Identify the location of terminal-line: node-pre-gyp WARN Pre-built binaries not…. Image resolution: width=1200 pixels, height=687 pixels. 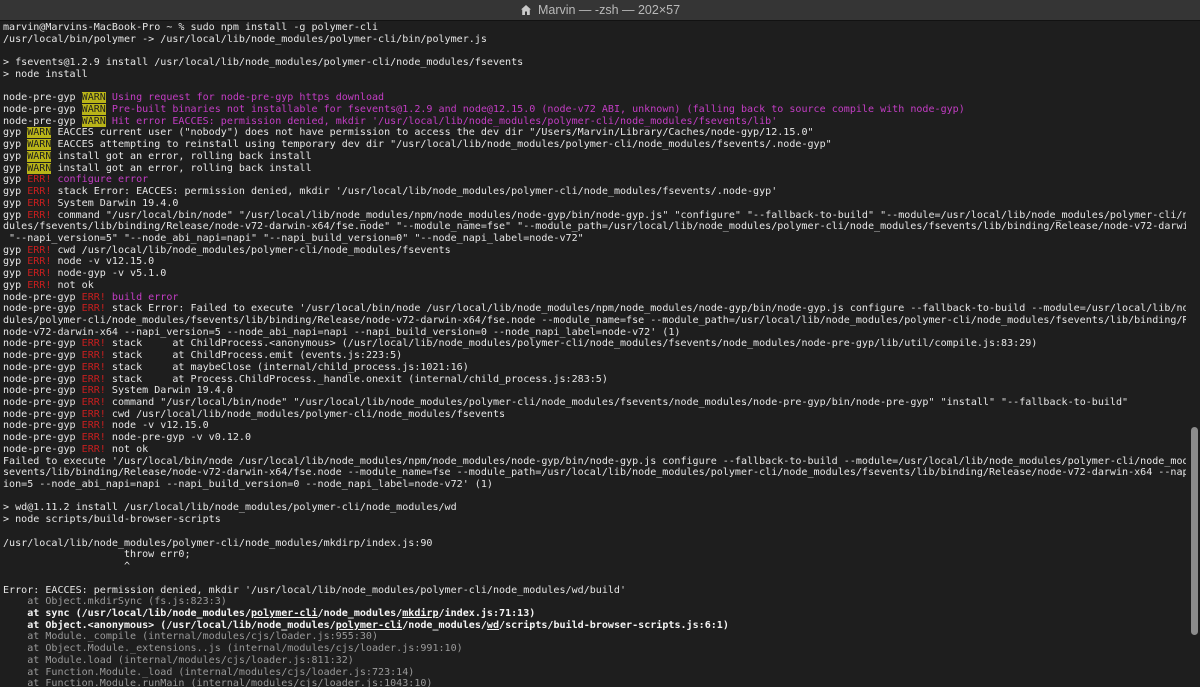
(594, 110).